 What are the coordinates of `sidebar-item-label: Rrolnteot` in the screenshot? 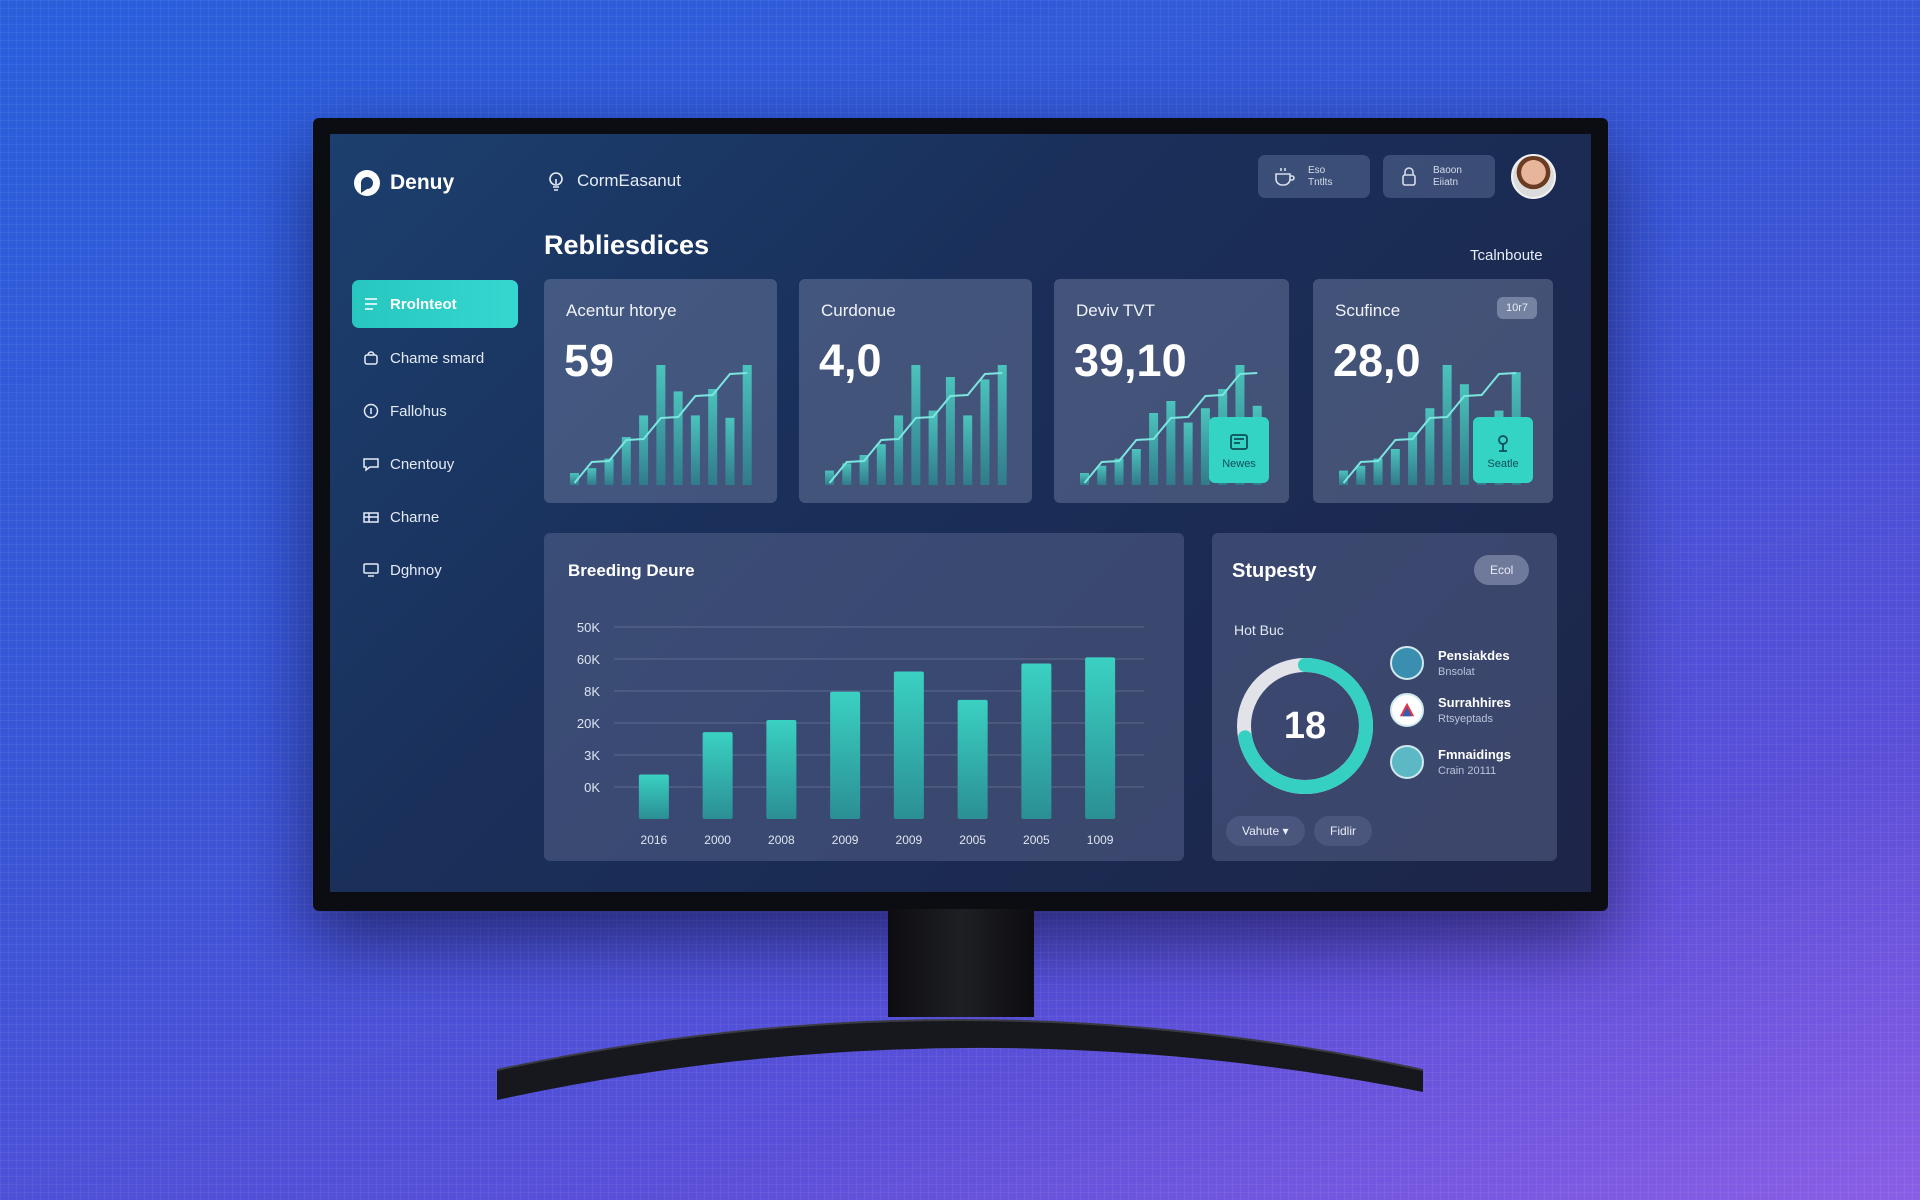 It's located at (423, 304).